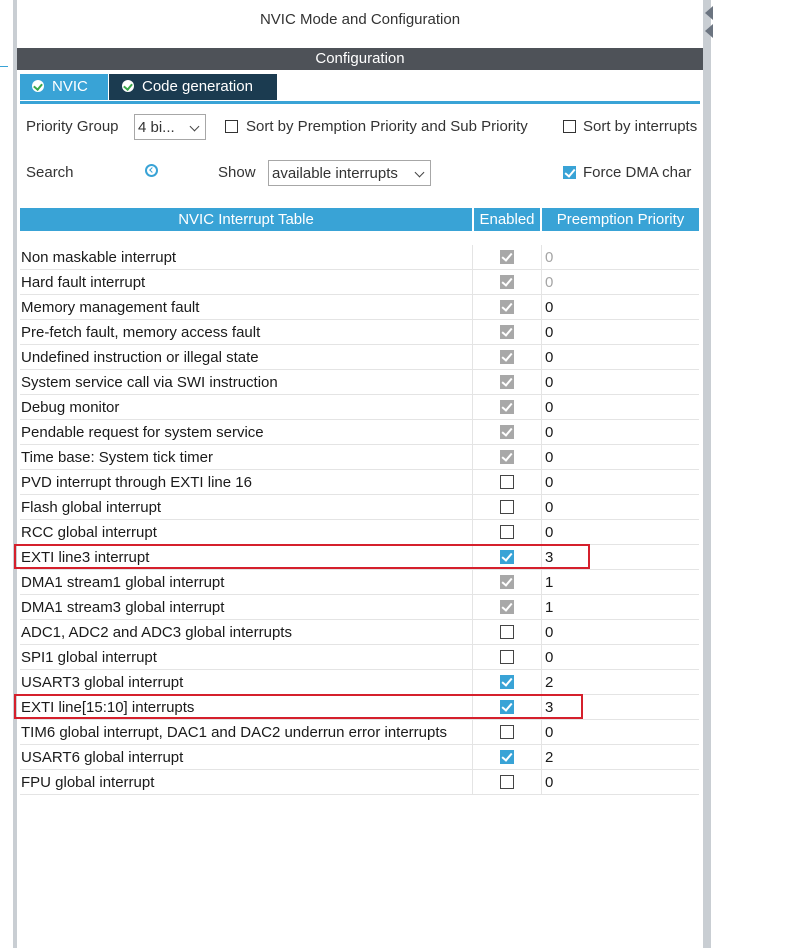 The width and height of the screenshot is (805, 948). Describe the element at coordinates (359, 332) in the screenshot. I see `table-row: Pre-fetch fault, memory access fault 0` at that location.